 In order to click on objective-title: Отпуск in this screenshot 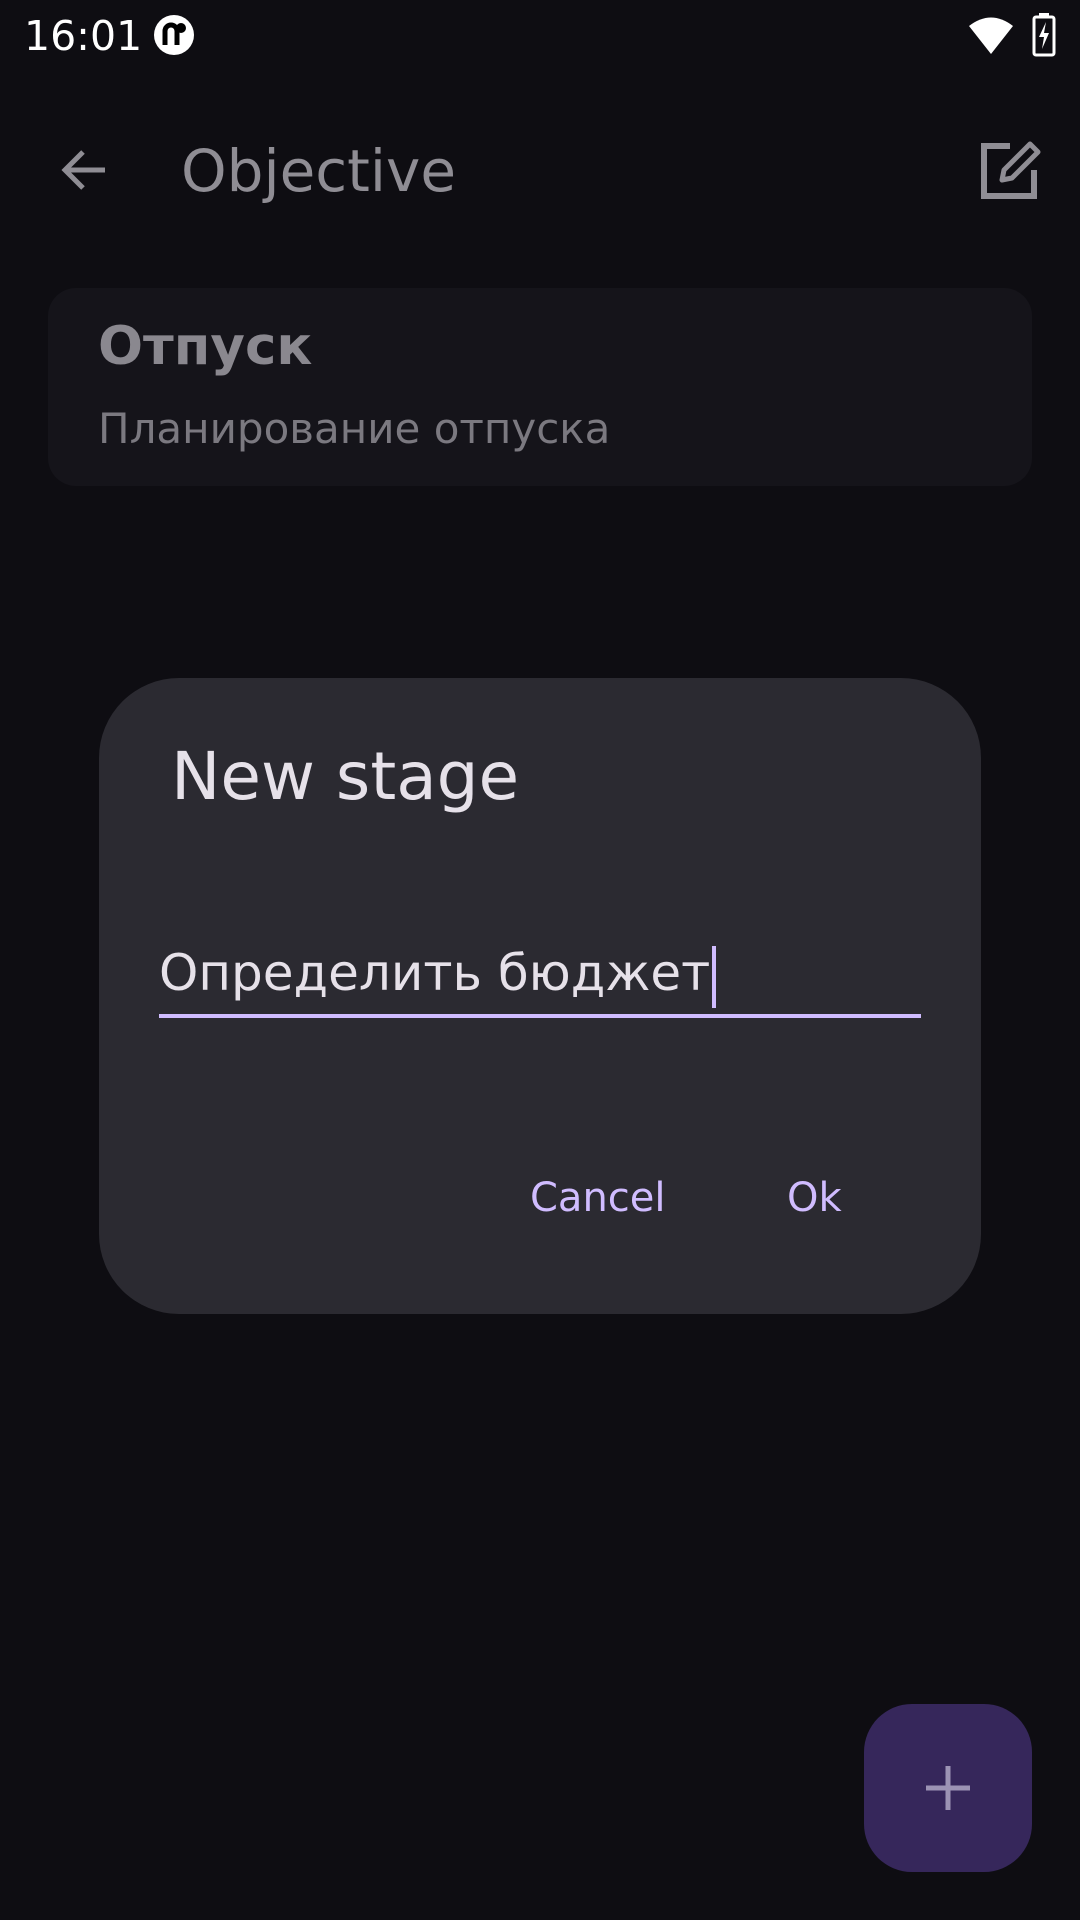, I will do `click(205, 346)`.